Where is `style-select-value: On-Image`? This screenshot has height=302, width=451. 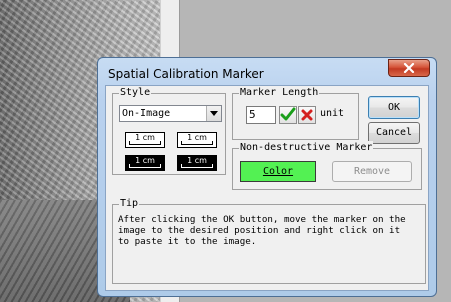
style-select-value: On-Image is located at coordinates (146, 113).